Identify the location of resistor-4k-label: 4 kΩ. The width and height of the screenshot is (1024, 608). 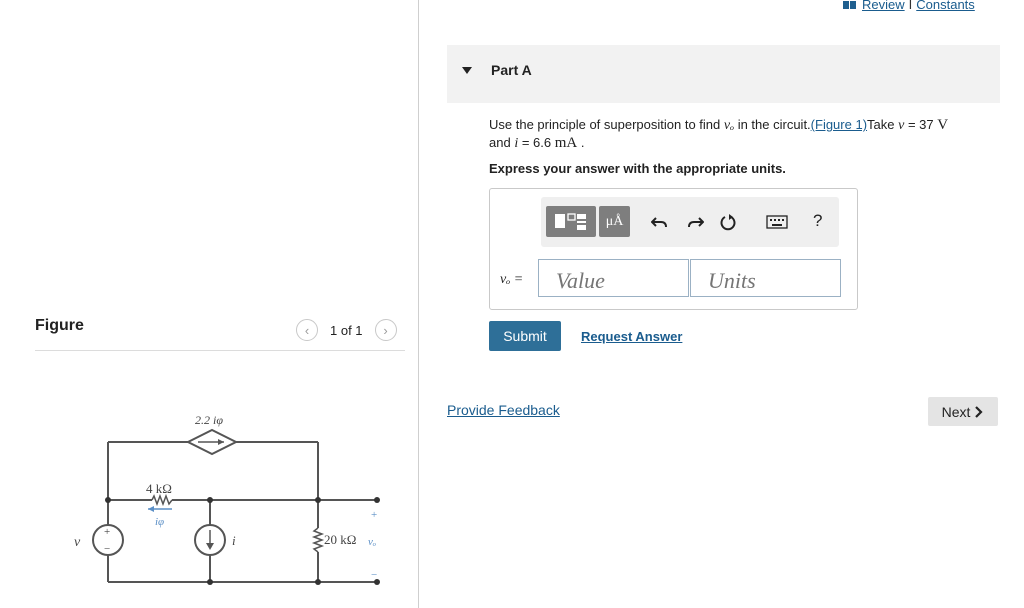
(159, 488).